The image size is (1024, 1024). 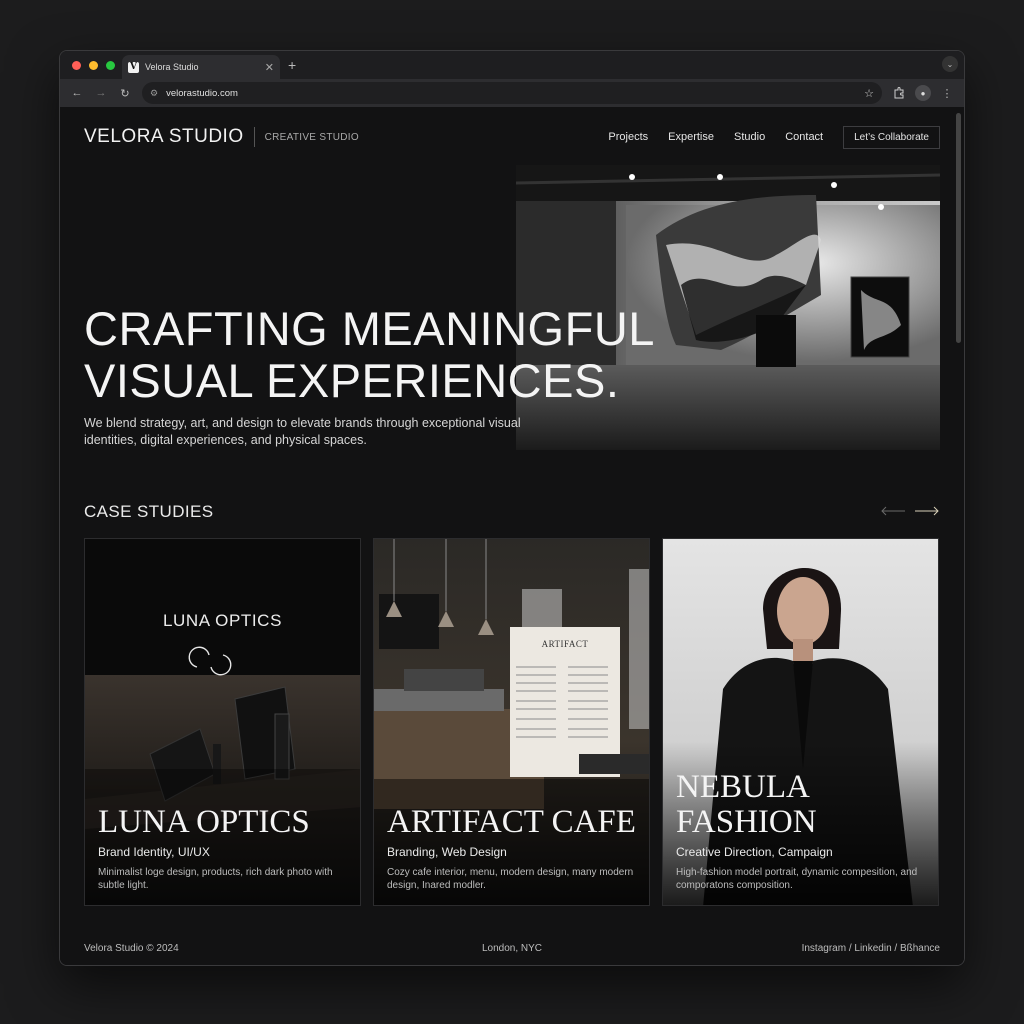 I want to click on extensions-puzzle-icon, so click(x=899, y=93).